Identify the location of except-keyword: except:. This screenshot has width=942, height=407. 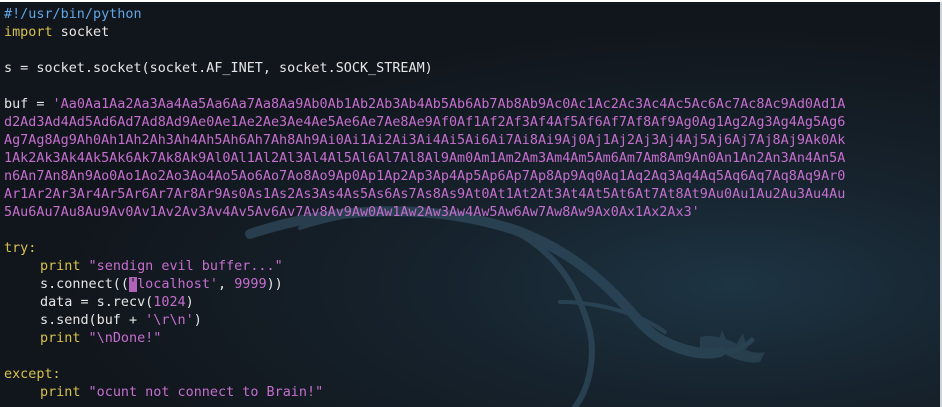
(32, 374).